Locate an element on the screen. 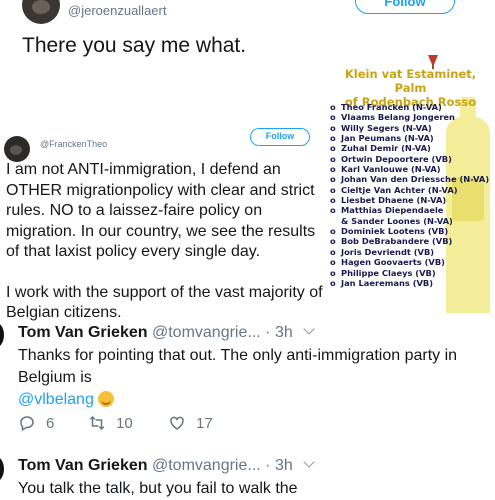  poster-list-item-text: Jan Laeremans (VB) is located at coordinates (387, 282).